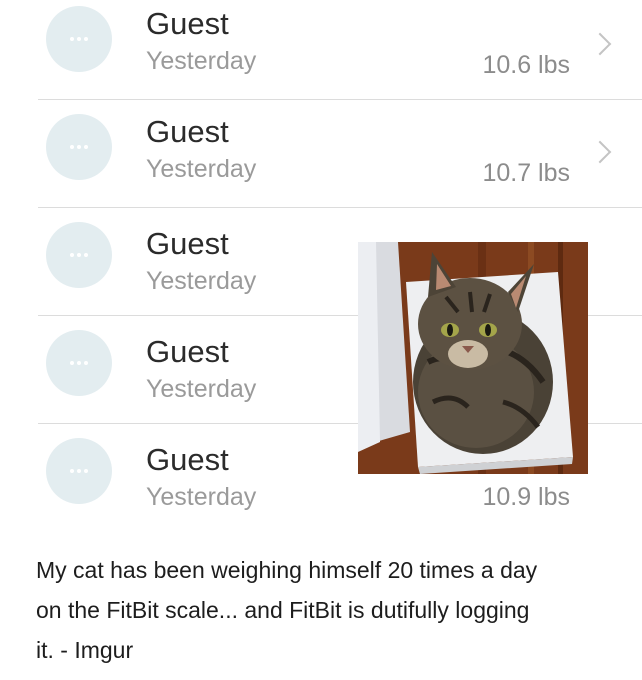 The height and width of the screenshot is (680, 642). Describe the element at coordinates (526, 497) in the screenshot. I see `entry-weight: 10.9 lbs` at that location.